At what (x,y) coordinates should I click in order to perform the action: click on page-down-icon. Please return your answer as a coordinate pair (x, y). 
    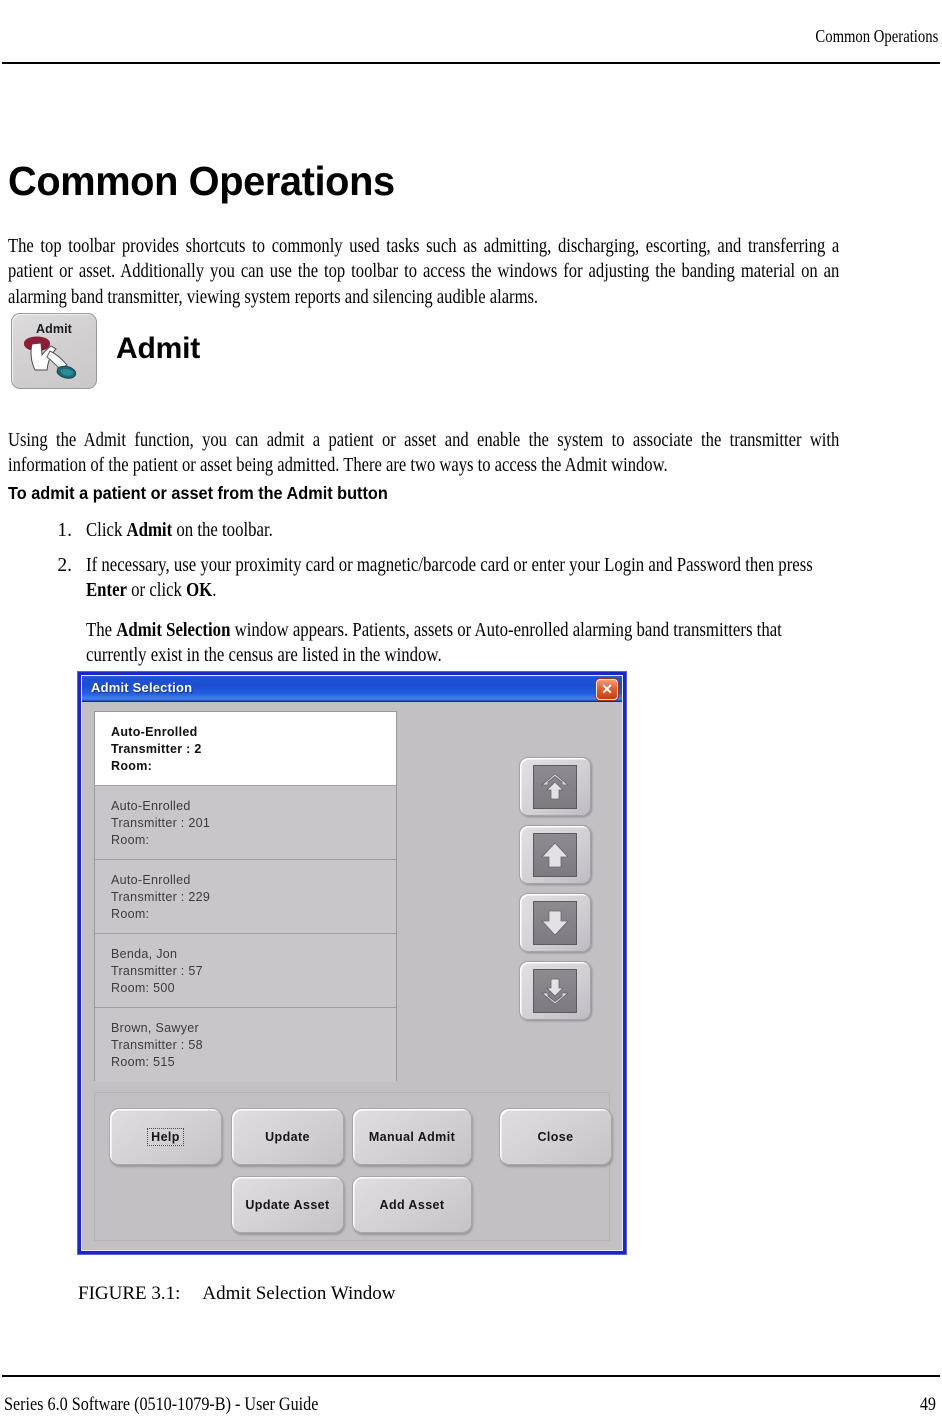
    Looking at the image, I should click on (555, 990).